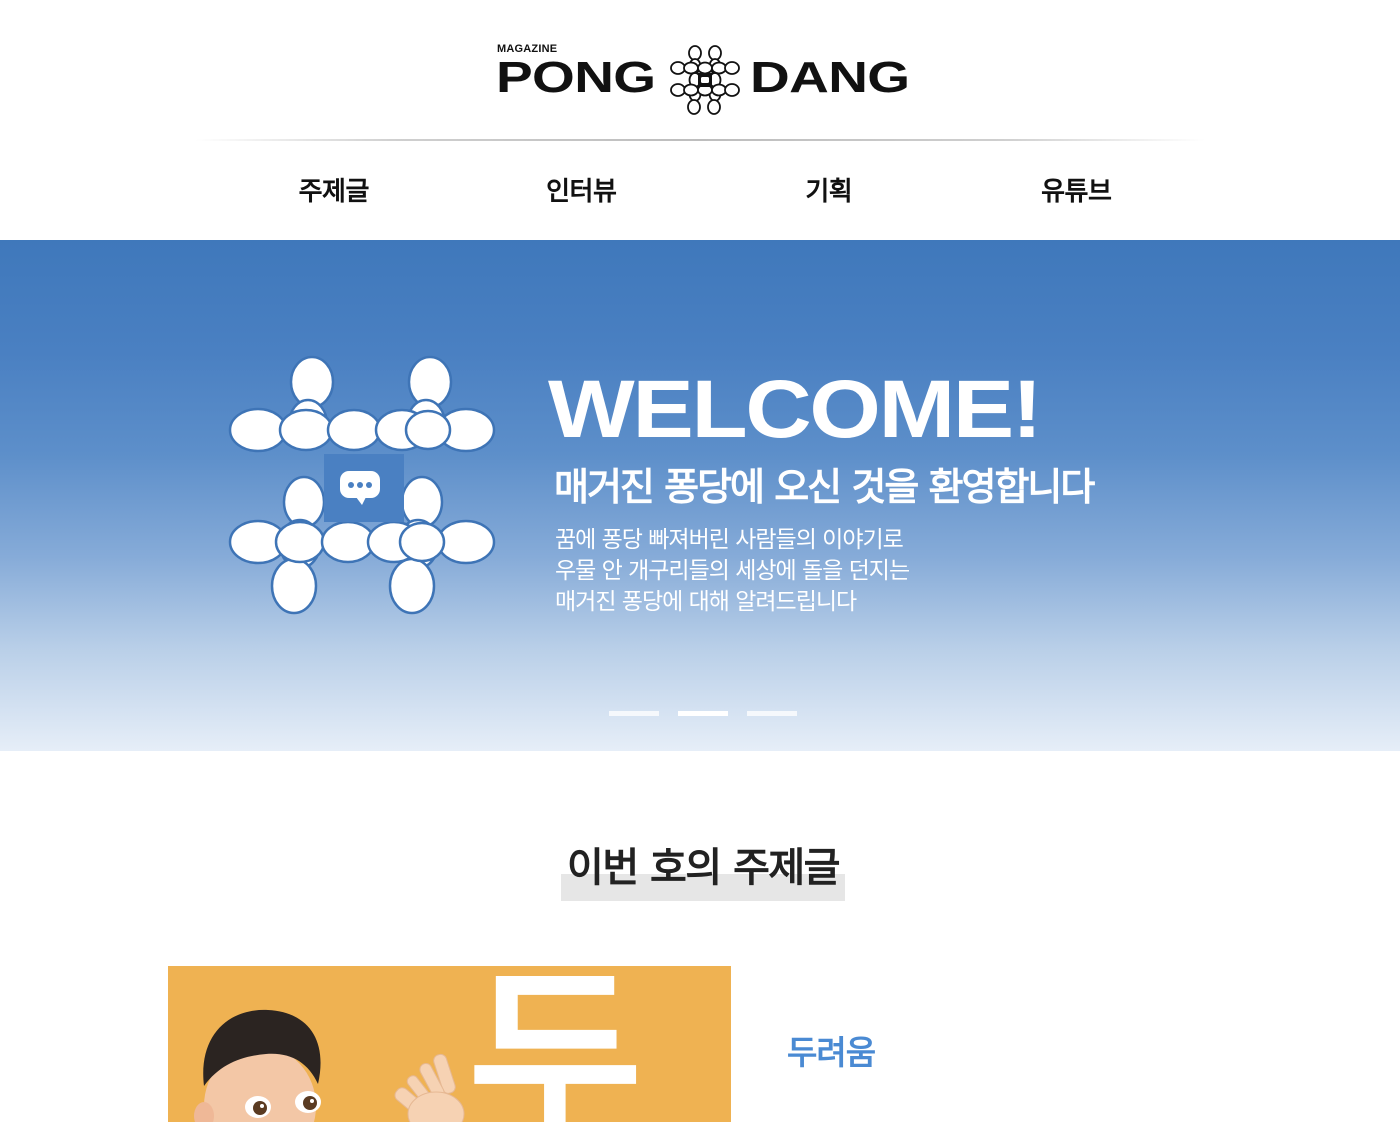  I want to click on hero-subtitle: 매거진 퐁당에 오신 것을 환영합니다, so click(824, 487).